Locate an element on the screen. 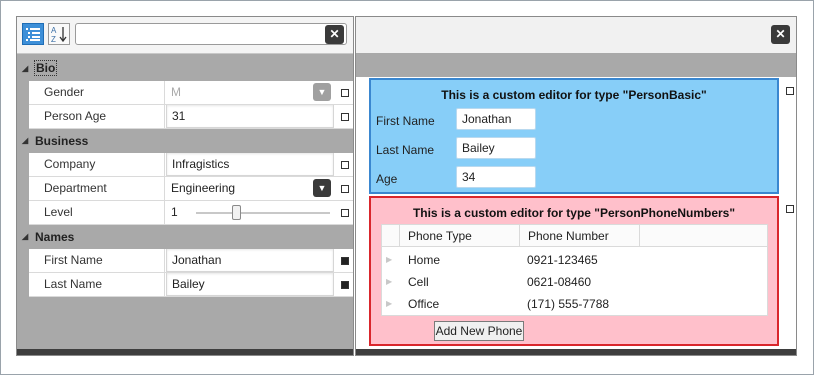 The height and width of the screenshot is (375, 814). property-grid-toolbar-right: ✕ is located at coordinates (576, 35).